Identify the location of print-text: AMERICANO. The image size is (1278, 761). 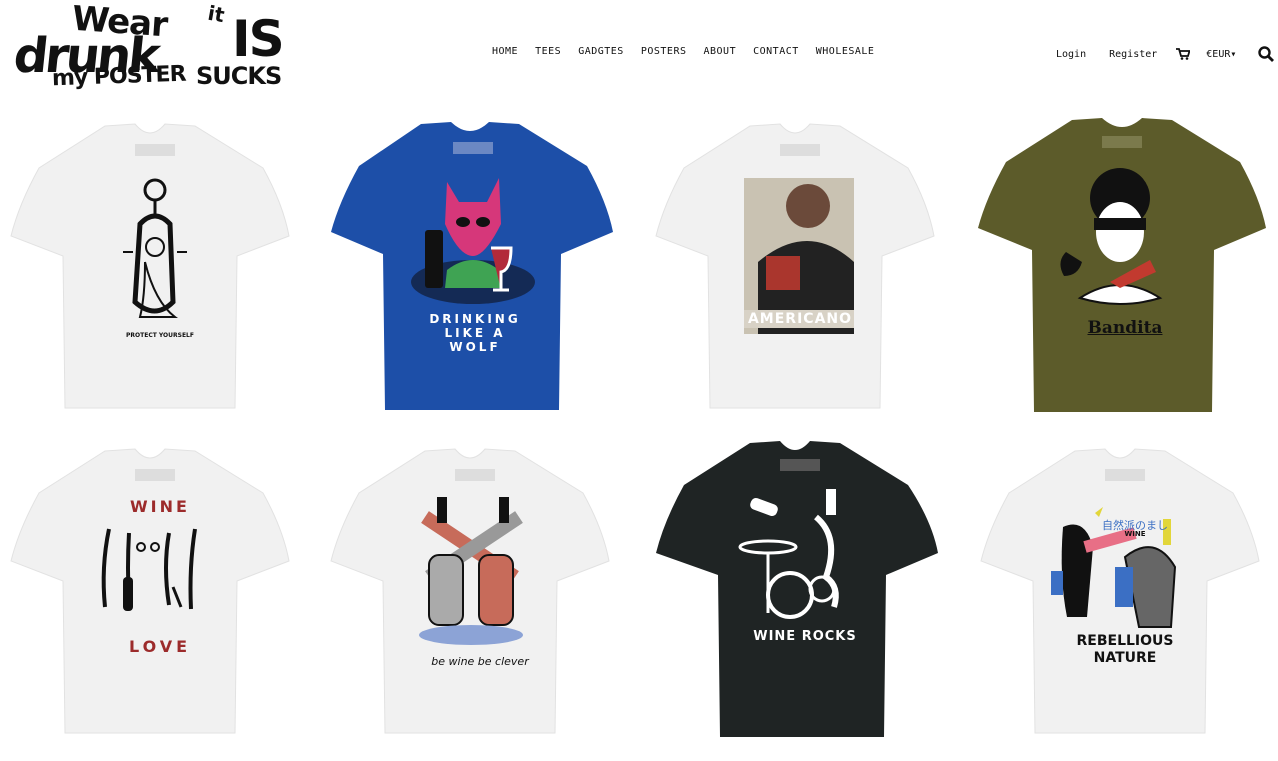
(800, 319).